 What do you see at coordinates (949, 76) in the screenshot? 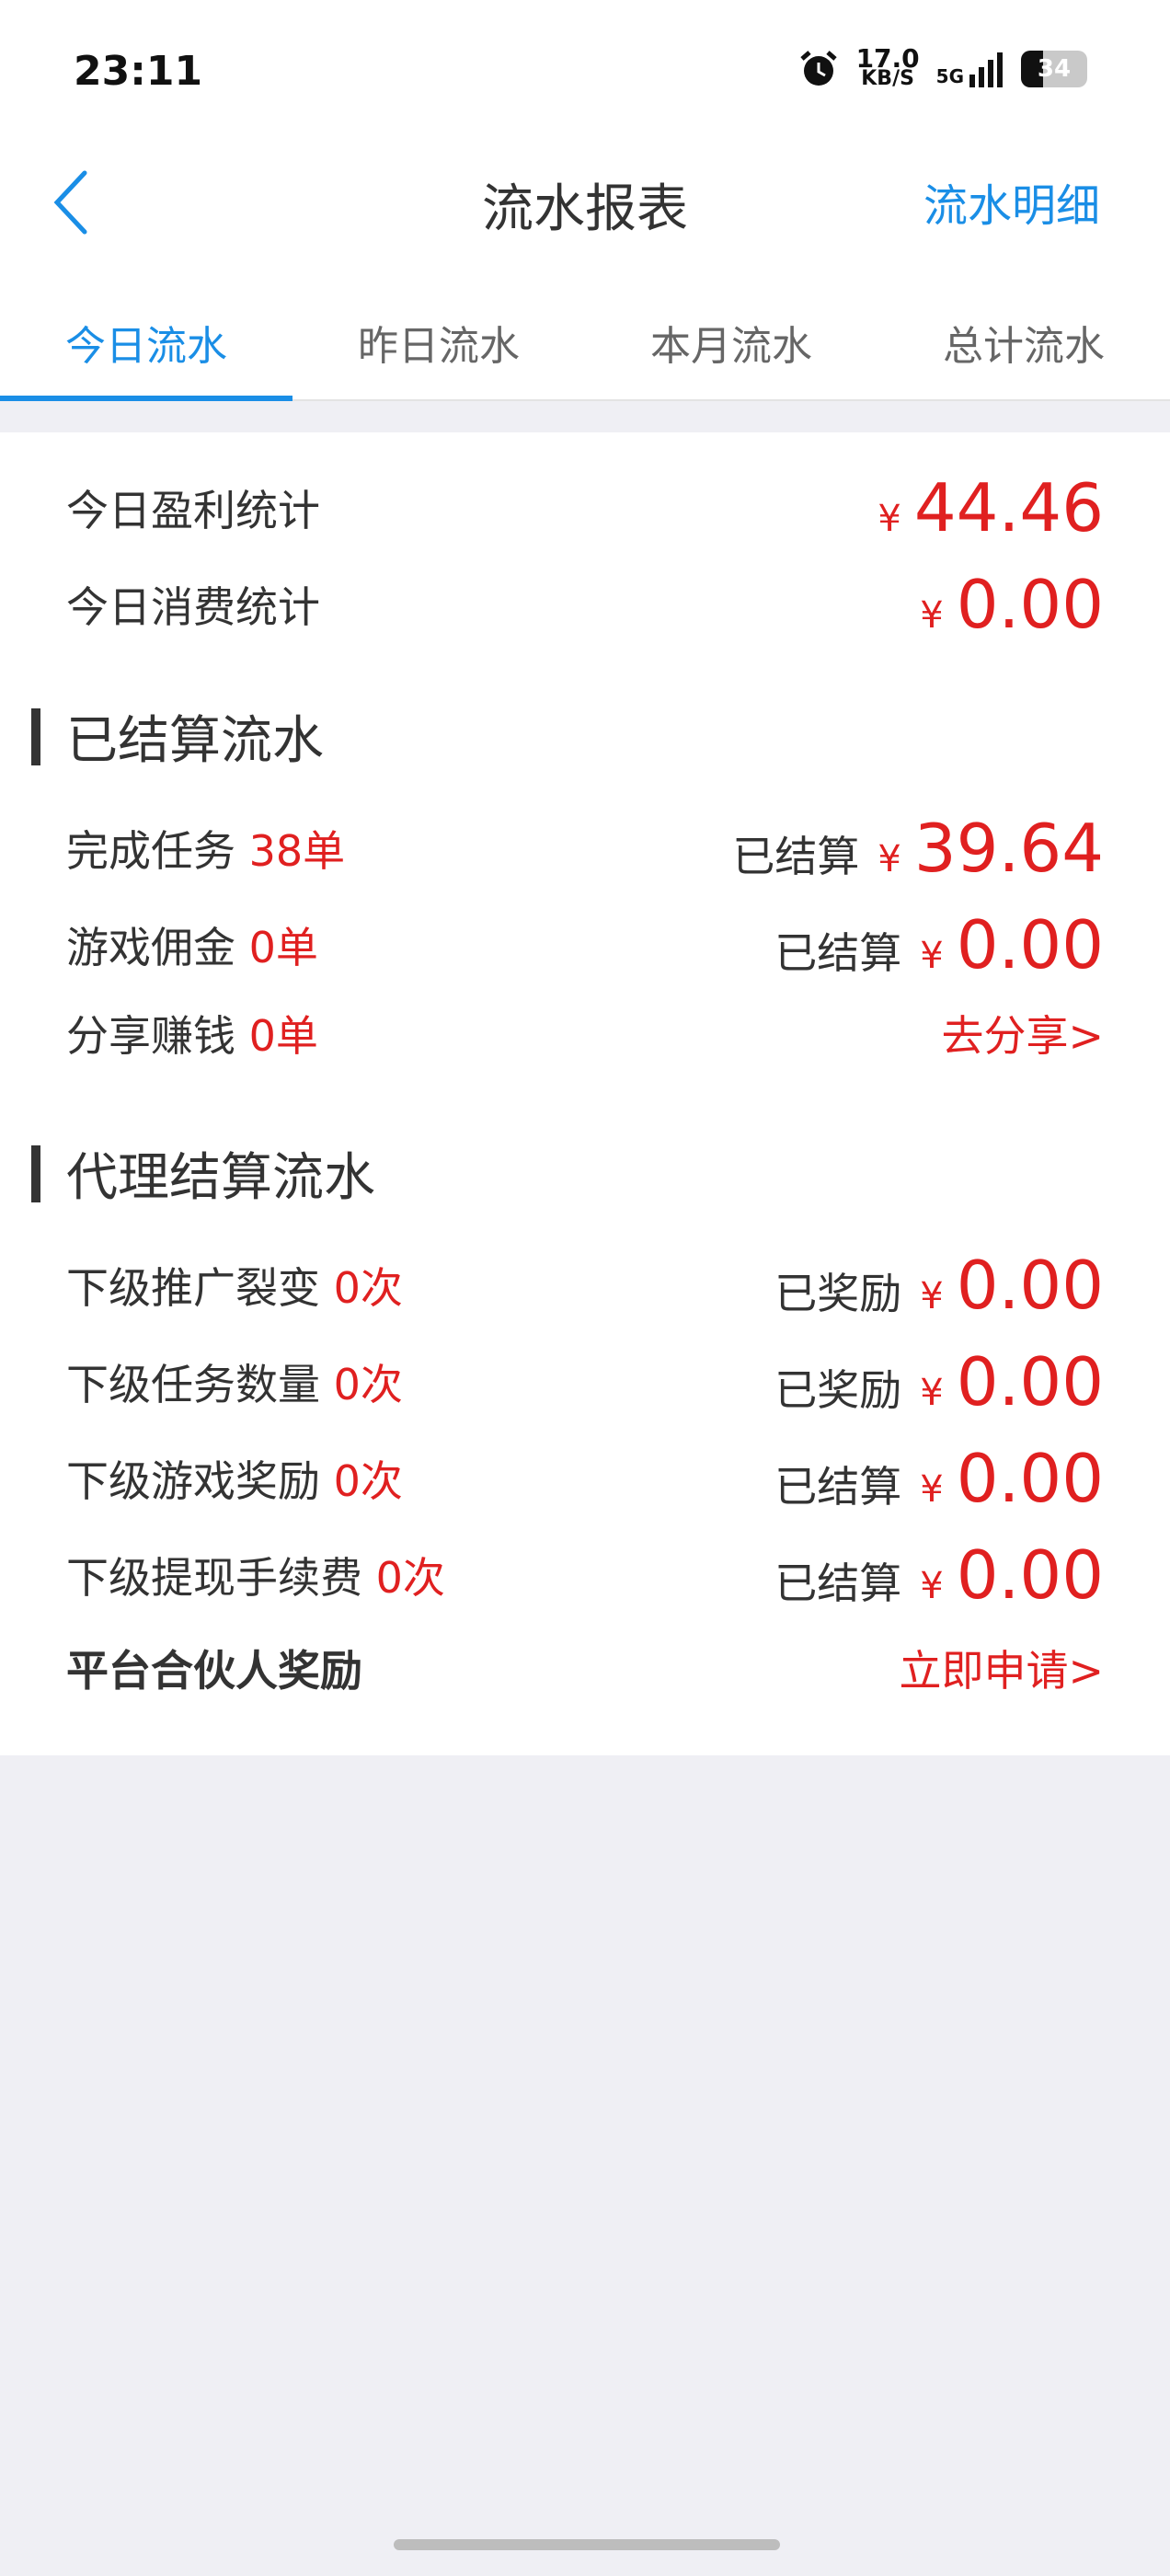
I see `network-type: 5G` at bounding box center [949, 76].